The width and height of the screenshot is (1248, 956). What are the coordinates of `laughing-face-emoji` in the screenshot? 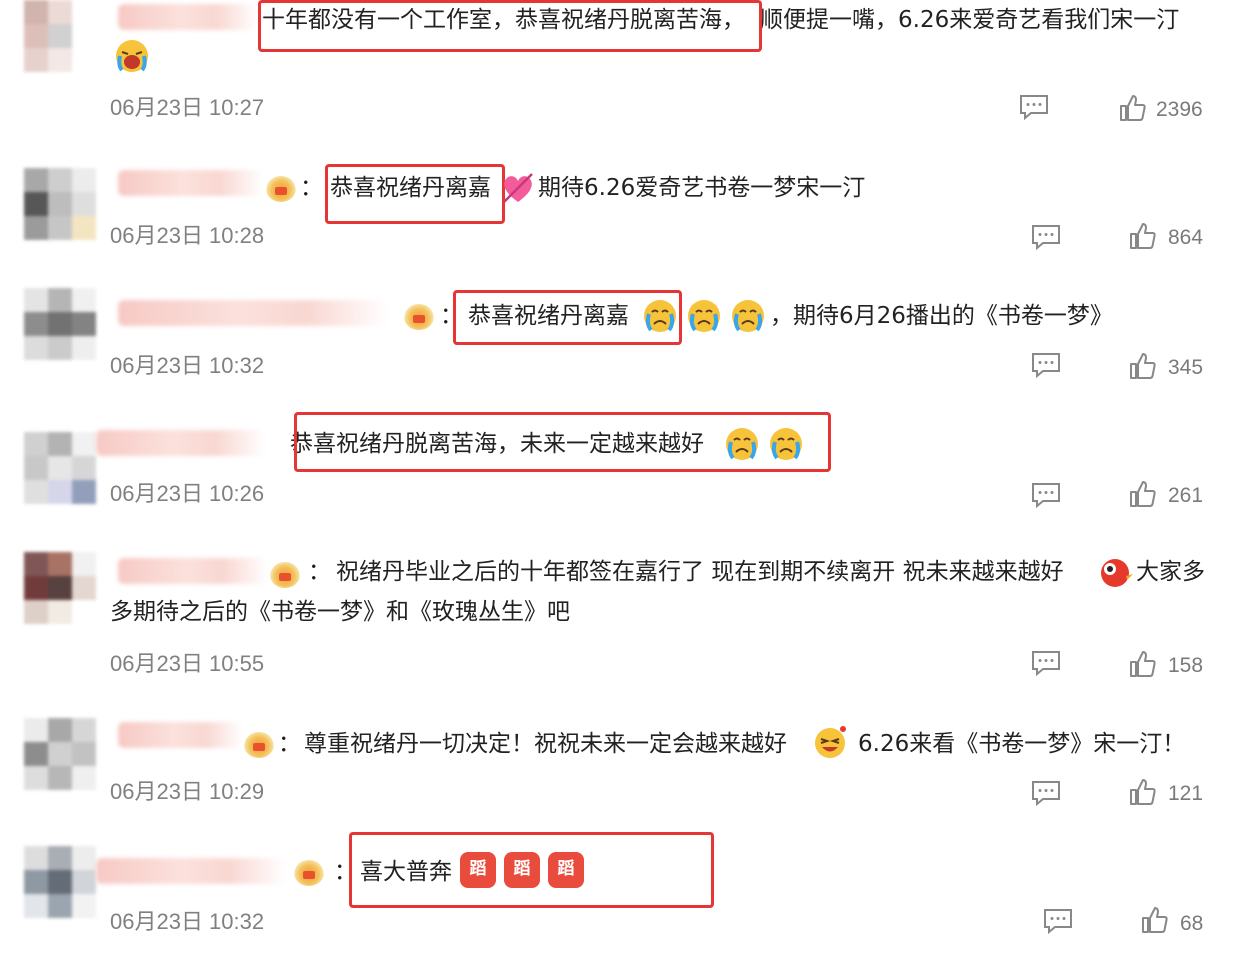 It's located at (830, 742).